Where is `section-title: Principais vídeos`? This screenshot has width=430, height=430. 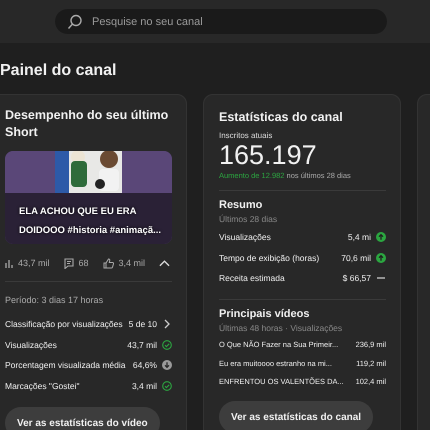
section-title: Principais vídeos is located at coordinates (264, 314).